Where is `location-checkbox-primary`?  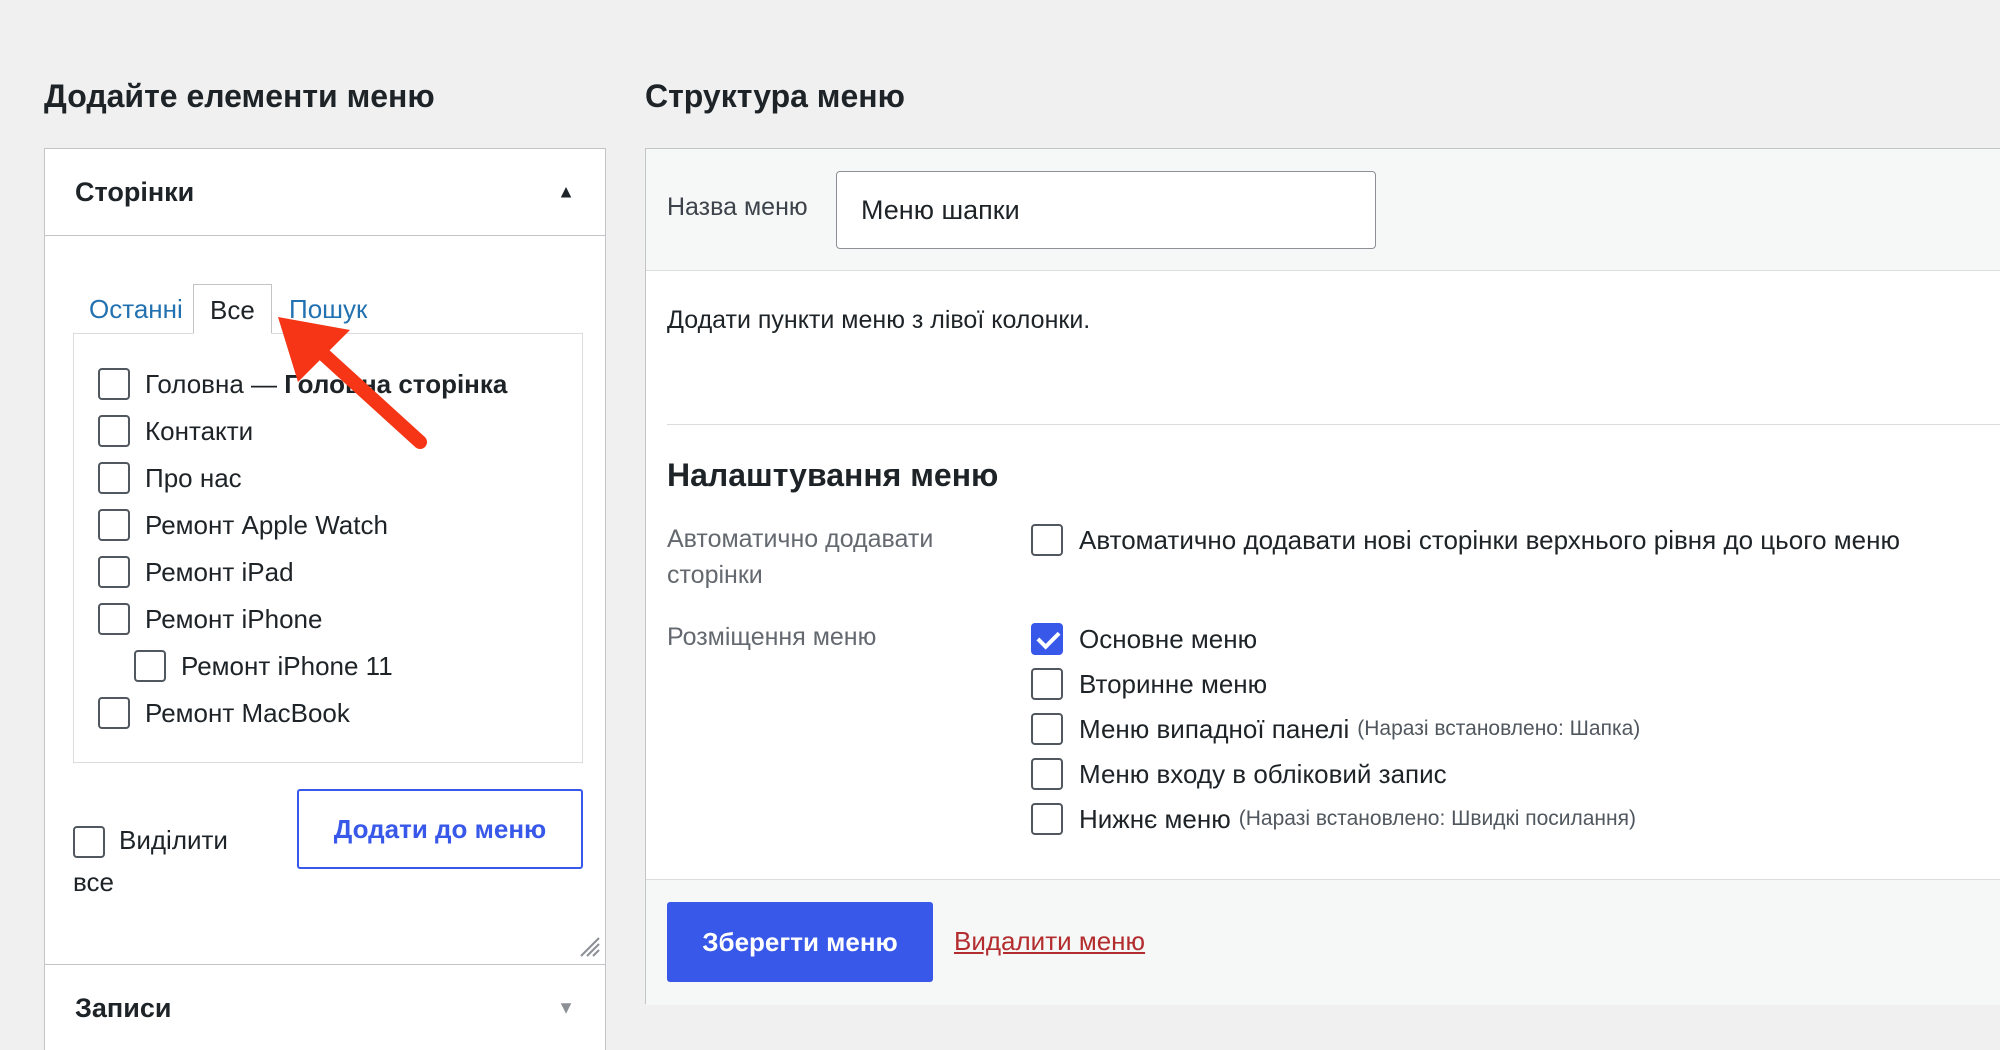
location-checkbox-primary is located at coordinates (1047, 639).